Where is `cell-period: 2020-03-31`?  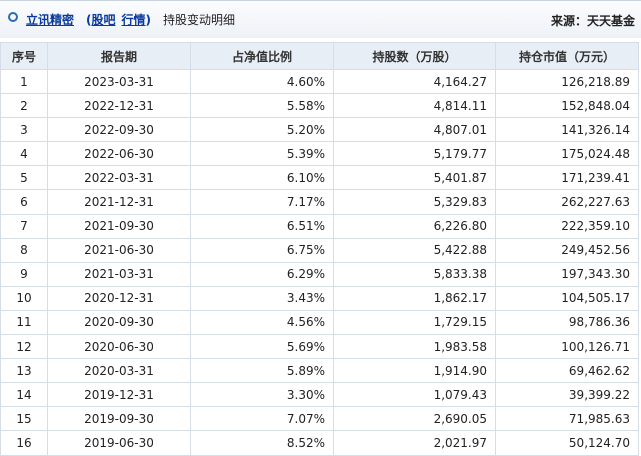
cell-period: 2020-03-31 is located at coordinates (119, 371).